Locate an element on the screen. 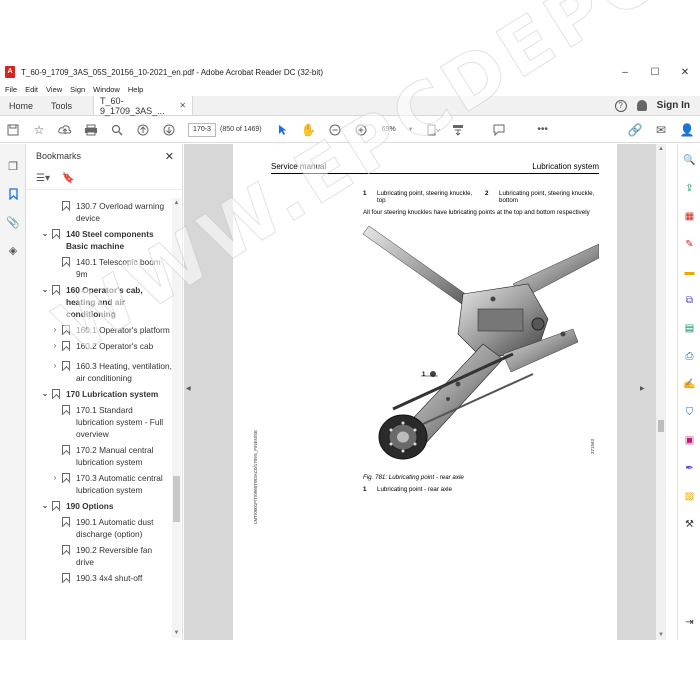 The image size is (700, 700). page-thumbnails-icon: ❐ is located at coordinates (13, 166).